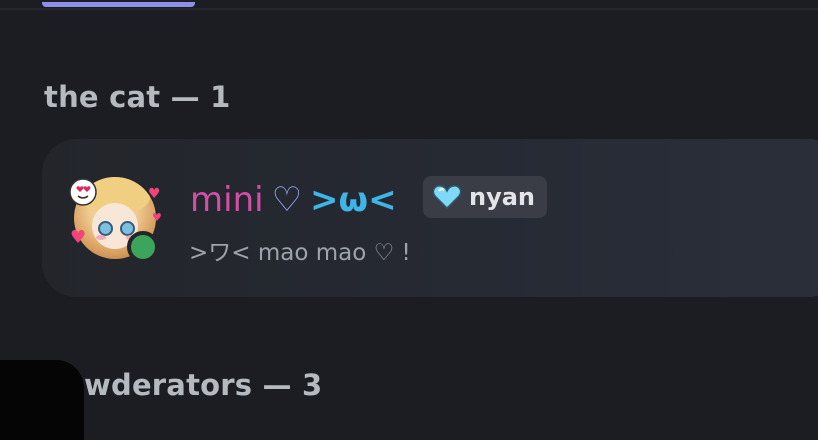 The width and height of the screenshot is (818, 440). Describe the element at coordinates (42, 400) in the screenshot. I see `overlay-corner` at that location.